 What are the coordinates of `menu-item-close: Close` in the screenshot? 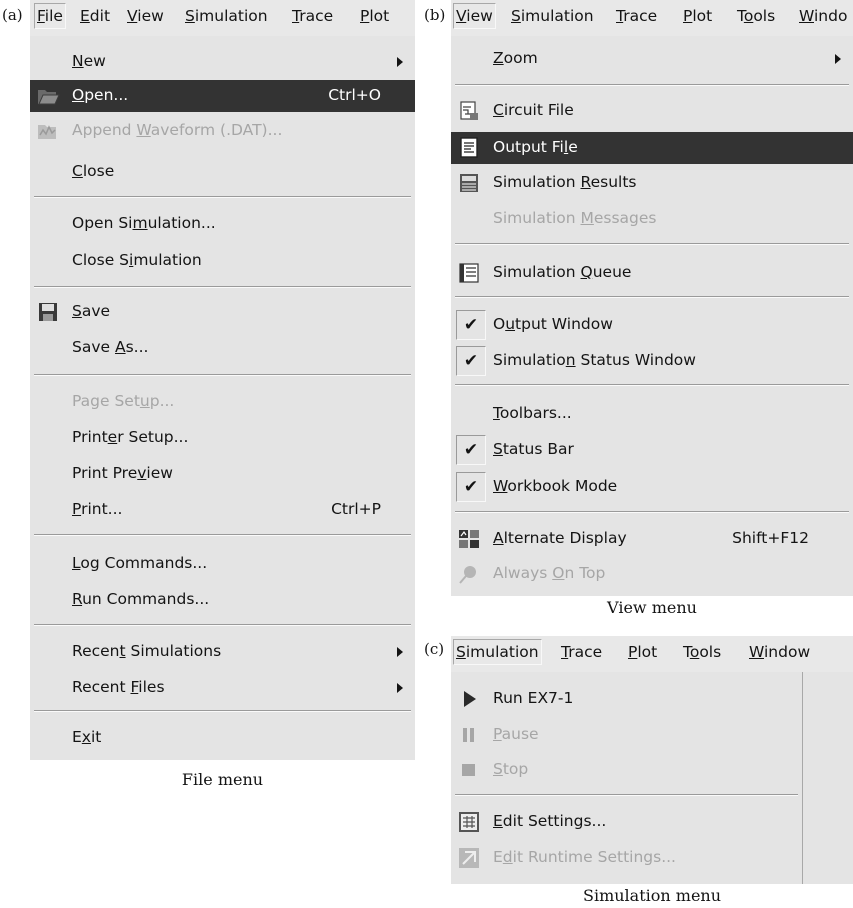 It's located at (222, 172).